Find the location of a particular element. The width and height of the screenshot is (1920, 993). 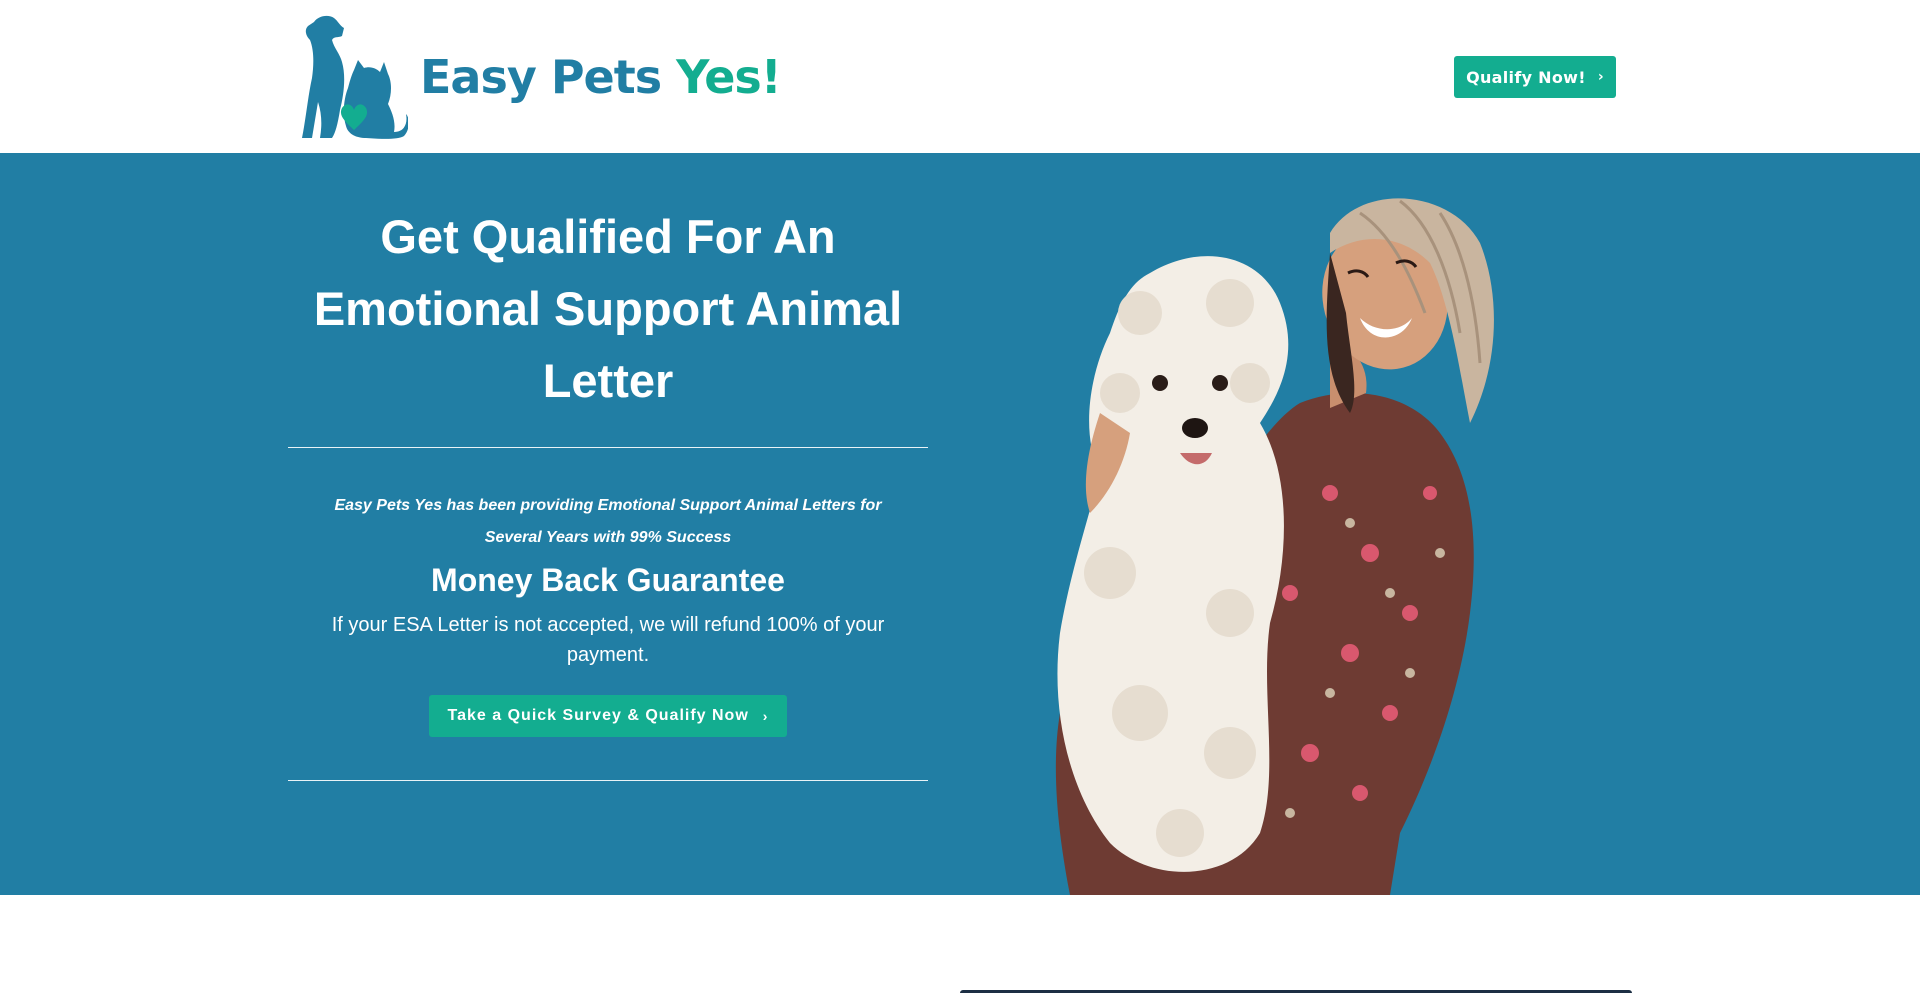

take-survey-button: Take a Quick Survey & Qualify Now › is located at coordinates (608, 716).